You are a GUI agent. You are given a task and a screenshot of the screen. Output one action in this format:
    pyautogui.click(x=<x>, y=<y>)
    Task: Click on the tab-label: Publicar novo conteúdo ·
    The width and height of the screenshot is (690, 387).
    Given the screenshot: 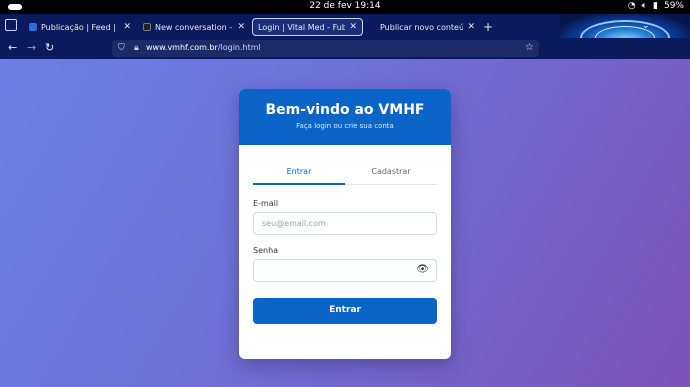 What is the action you would take?
    pyautogui.click(x=422, y=27)
    